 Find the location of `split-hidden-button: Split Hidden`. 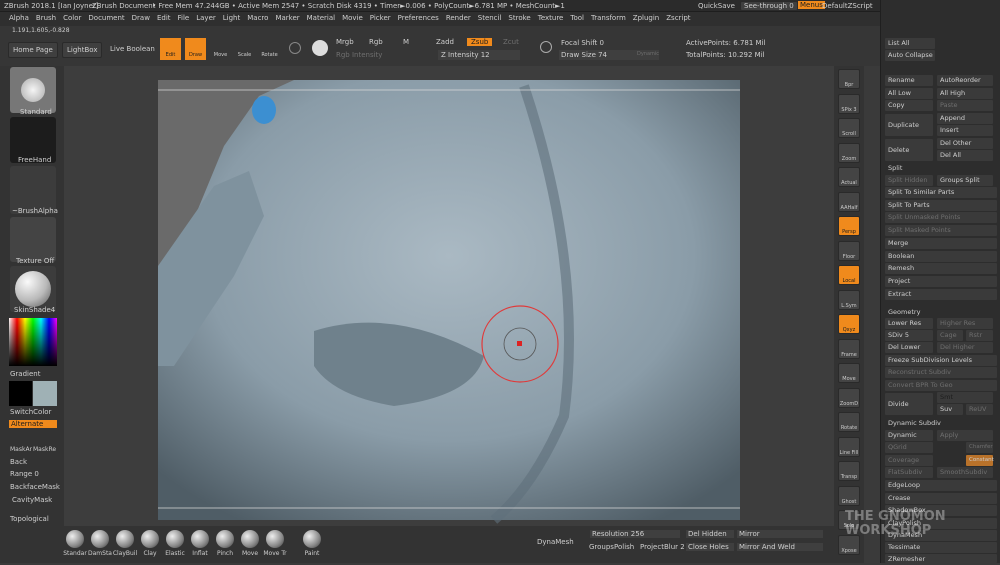

split-hidden-button: Split Hidden is located at coordinates (909, 180).